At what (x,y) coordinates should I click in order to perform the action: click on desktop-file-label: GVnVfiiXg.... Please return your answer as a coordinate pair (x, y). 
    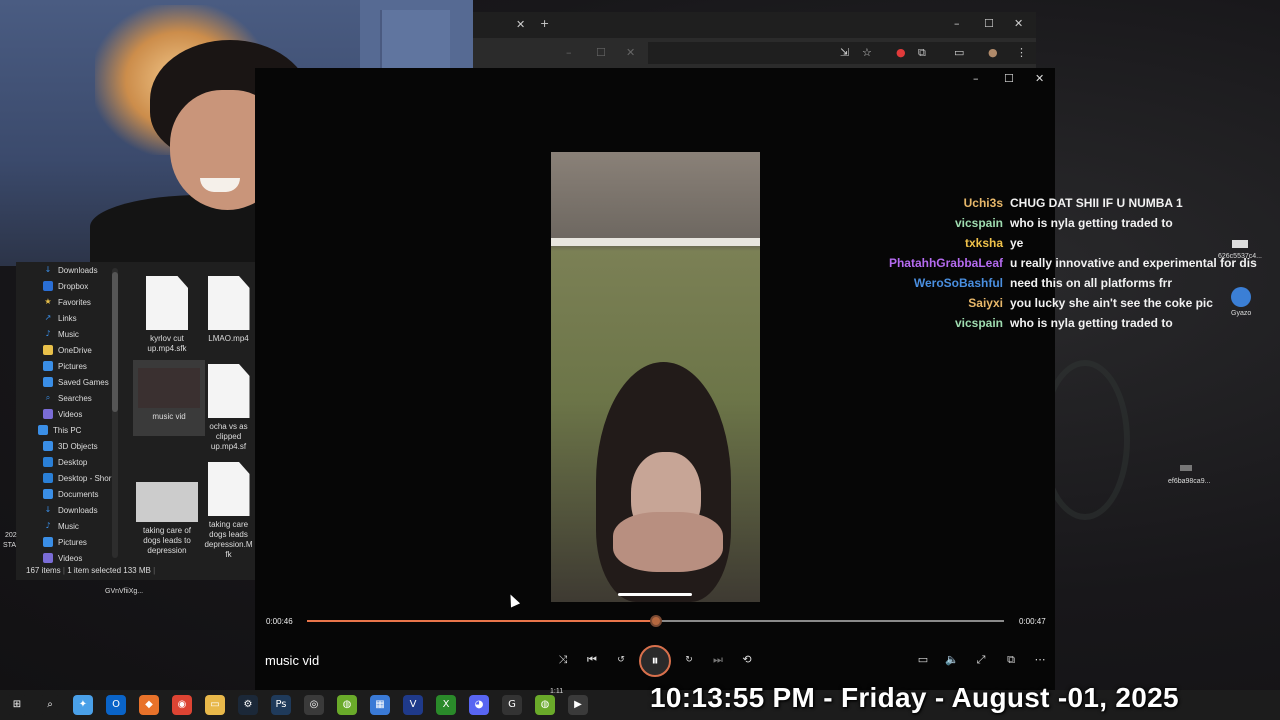
    Looking at the image, I should click on (124, 591).